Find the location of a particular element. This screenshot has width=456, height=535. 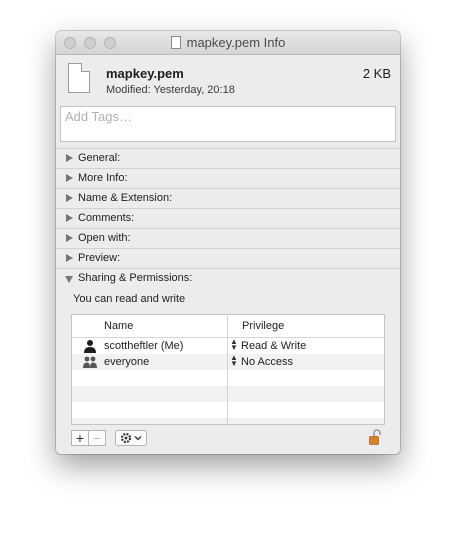

file-size: 2 KB is located at coordinates (376, 73).